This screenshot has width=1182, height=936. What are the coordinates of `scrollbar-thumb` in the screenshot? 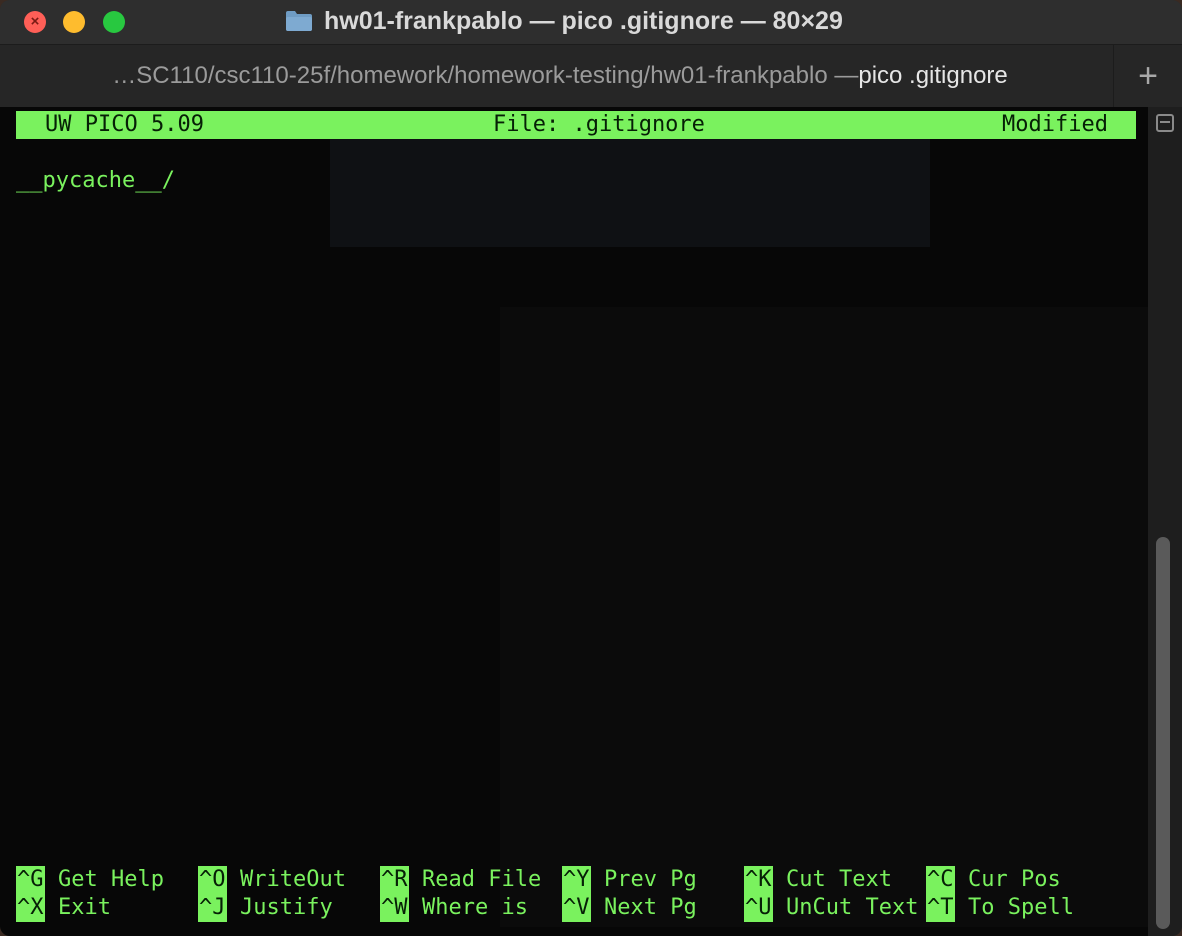 It's located at (1163, 733).